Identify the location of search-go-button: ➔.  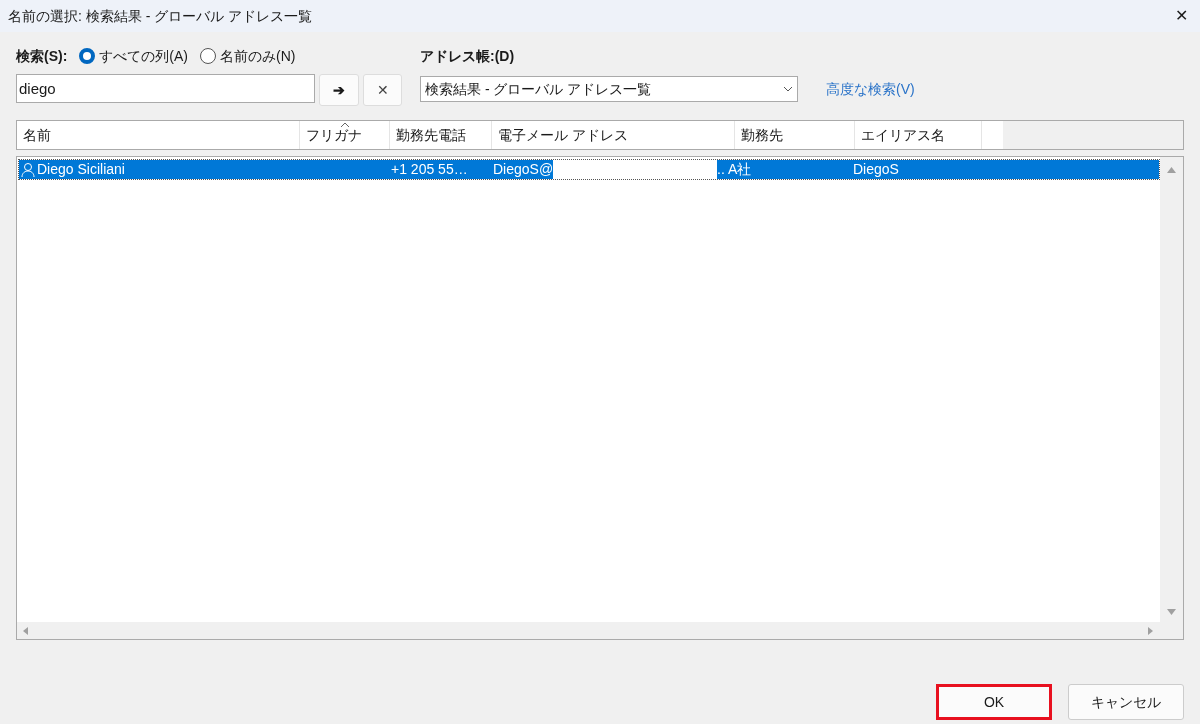
(339, 90).